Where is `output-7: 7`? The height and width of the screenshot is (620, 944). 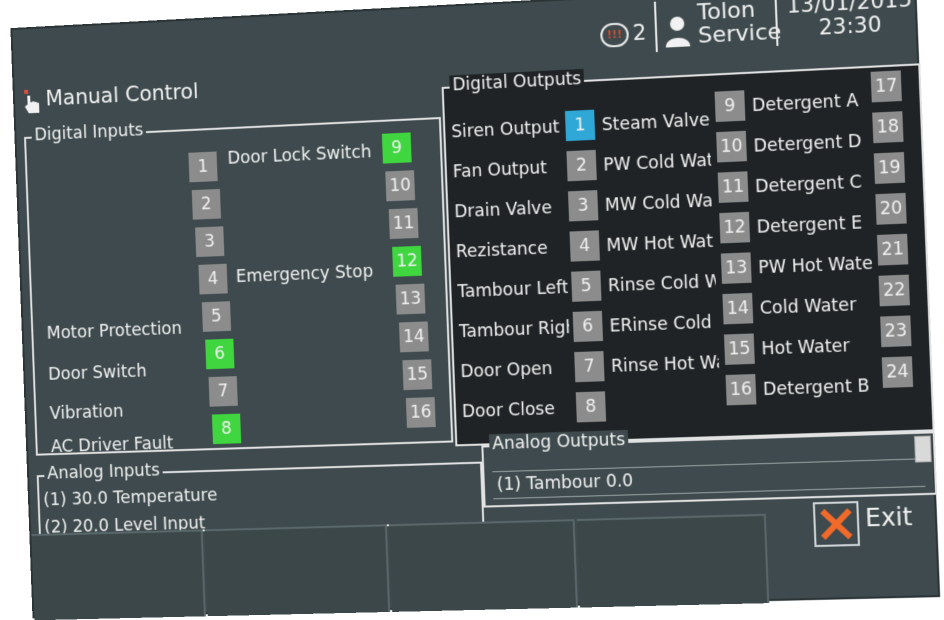
output-7: 7 is located at coordinates (589, 367).